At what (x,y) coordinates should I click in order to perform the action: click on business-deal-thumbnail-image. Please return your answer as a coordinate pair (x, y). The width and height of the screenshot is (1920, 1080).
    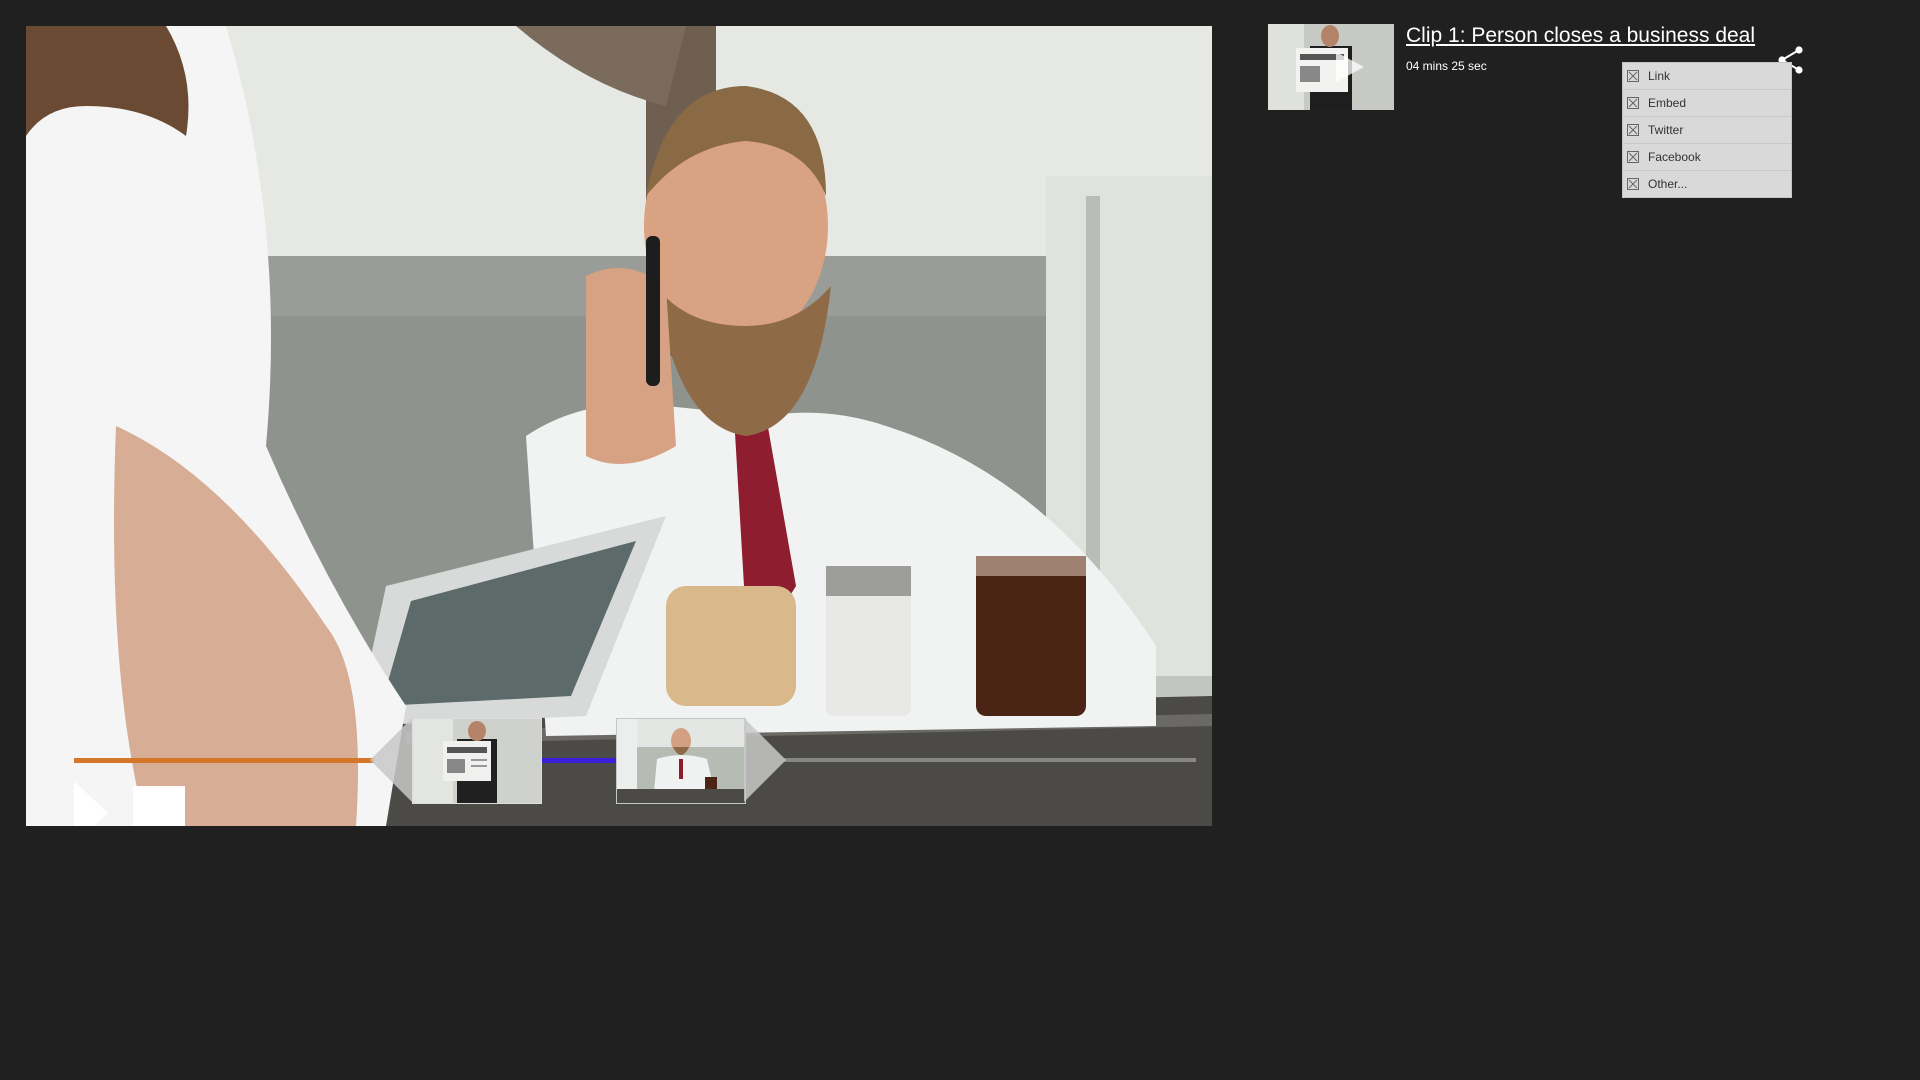
    Looking at the image, I should click on (681, 761).